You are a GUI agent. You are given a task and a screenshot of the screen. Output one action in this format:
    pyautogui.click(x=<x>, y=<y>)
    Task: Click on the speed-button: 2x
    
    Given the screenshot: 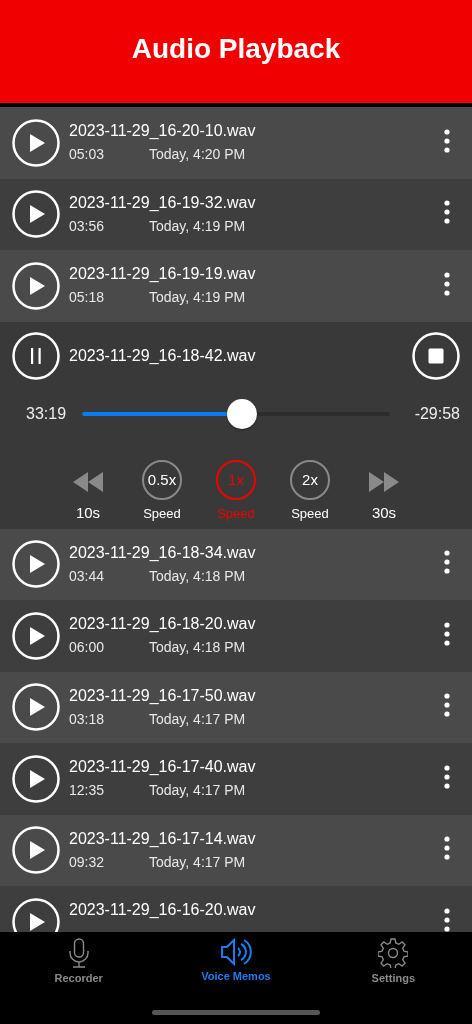 What is the action you would take?
    pyautogui.click(x=310, y=479)
    